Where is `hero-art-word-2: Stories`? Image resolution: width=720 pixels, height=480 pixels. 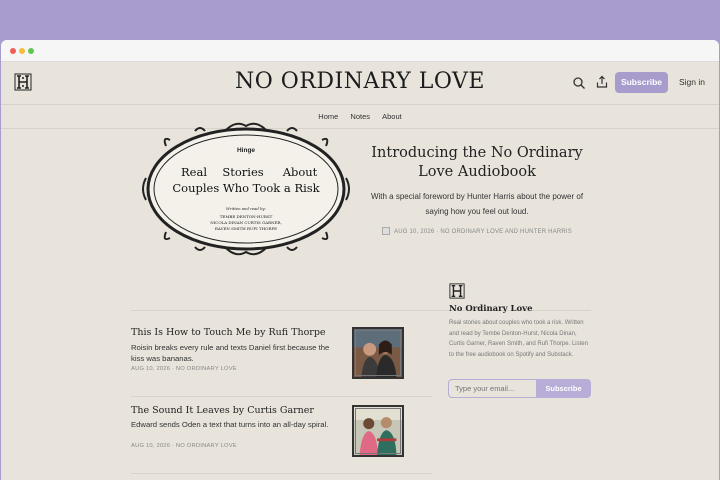
hero-art-word-2: Stories is located at coordinates (242, 172).